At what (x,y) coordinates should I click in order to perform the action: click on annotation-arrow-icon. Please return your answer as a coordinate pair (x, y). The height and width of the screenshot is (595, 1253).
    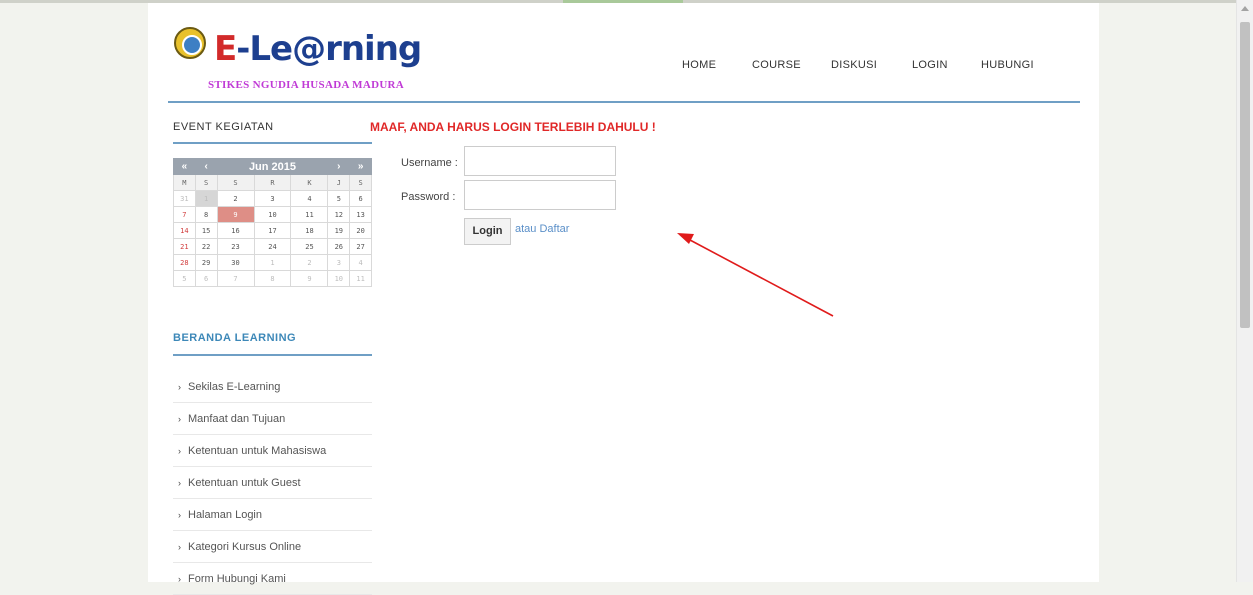
    Looking at the image, I should click on (755, 275).